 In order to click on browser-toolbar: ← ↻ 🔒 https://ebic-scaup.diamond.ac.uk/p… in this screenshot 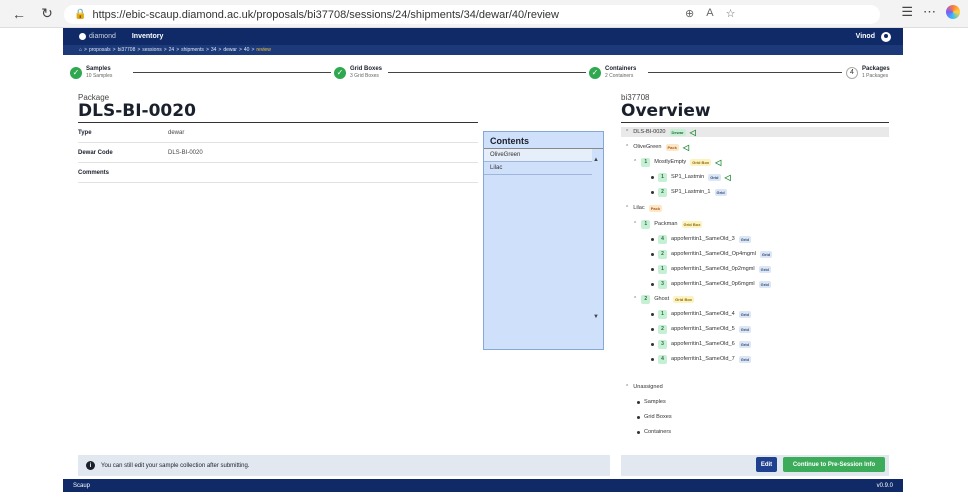, I will do `click(484, 14)`.